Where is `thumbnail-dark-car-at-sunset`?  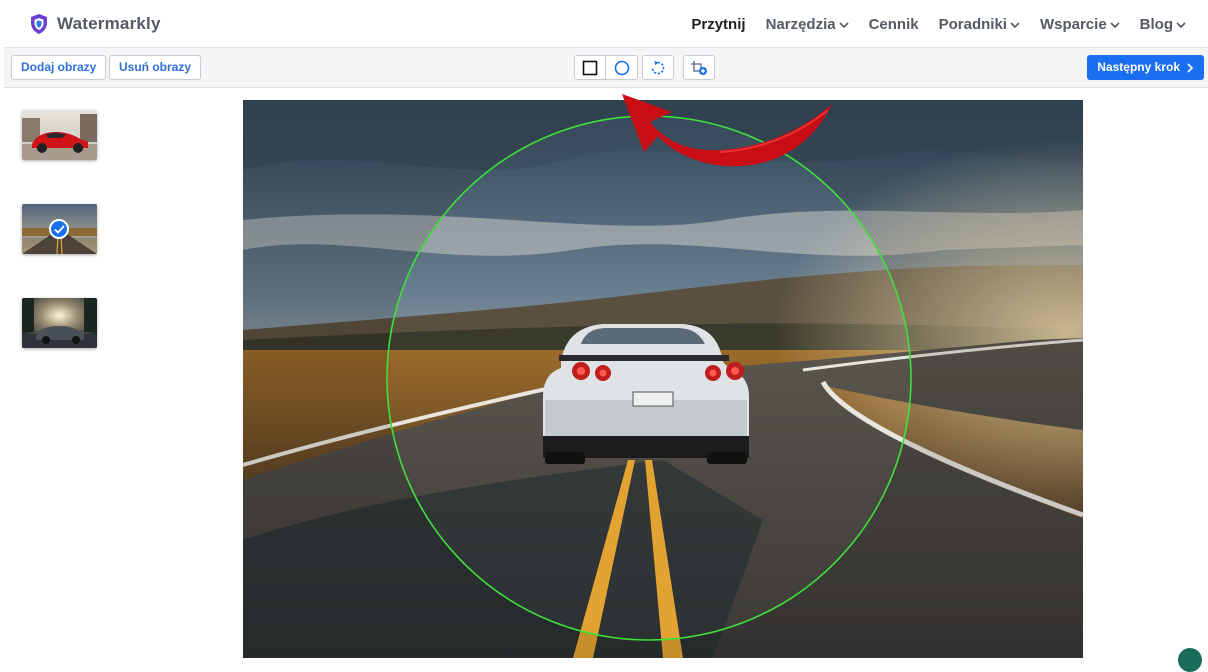
thumbnail-dark-car-at-sunset is located at coordinates (59, 323).